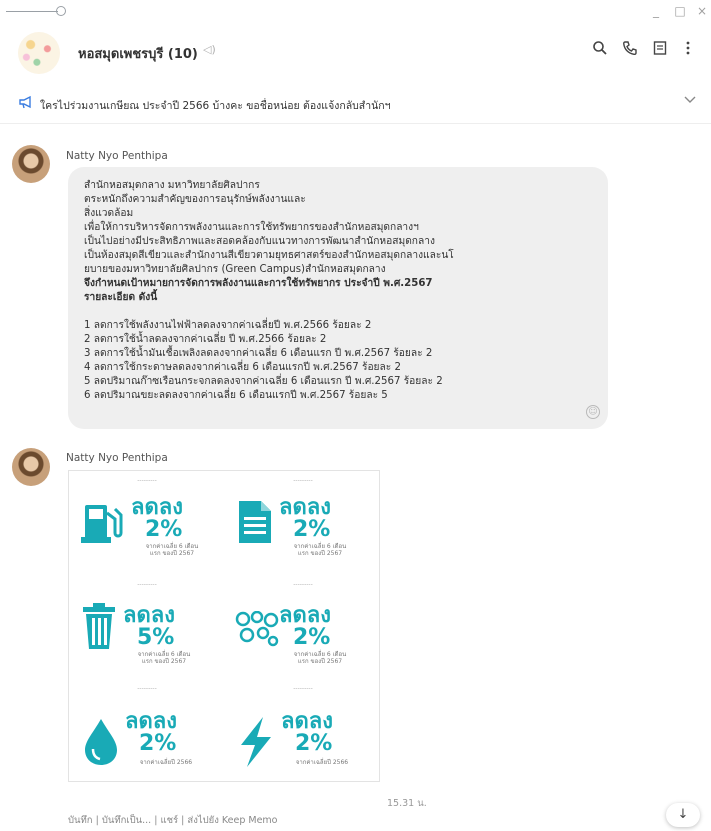  What do you see at coordinates (256, 742) in the screenshot?
I see `lightning-icon` at bounding box center [256, 742].